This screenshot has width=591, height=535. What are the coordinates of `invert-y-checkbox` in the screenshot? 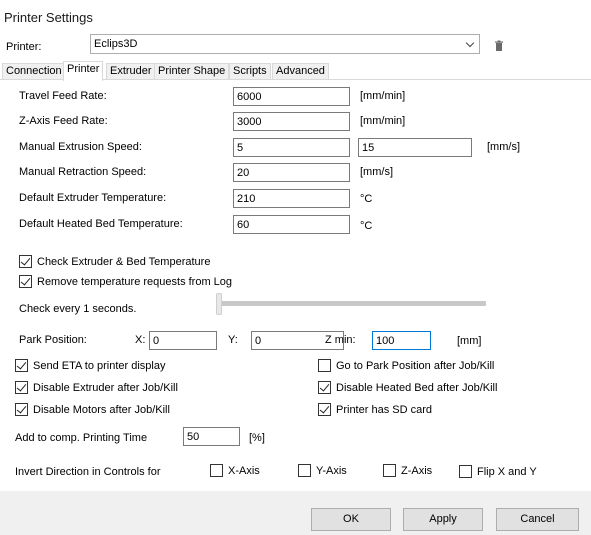 It's located at (304, 470).